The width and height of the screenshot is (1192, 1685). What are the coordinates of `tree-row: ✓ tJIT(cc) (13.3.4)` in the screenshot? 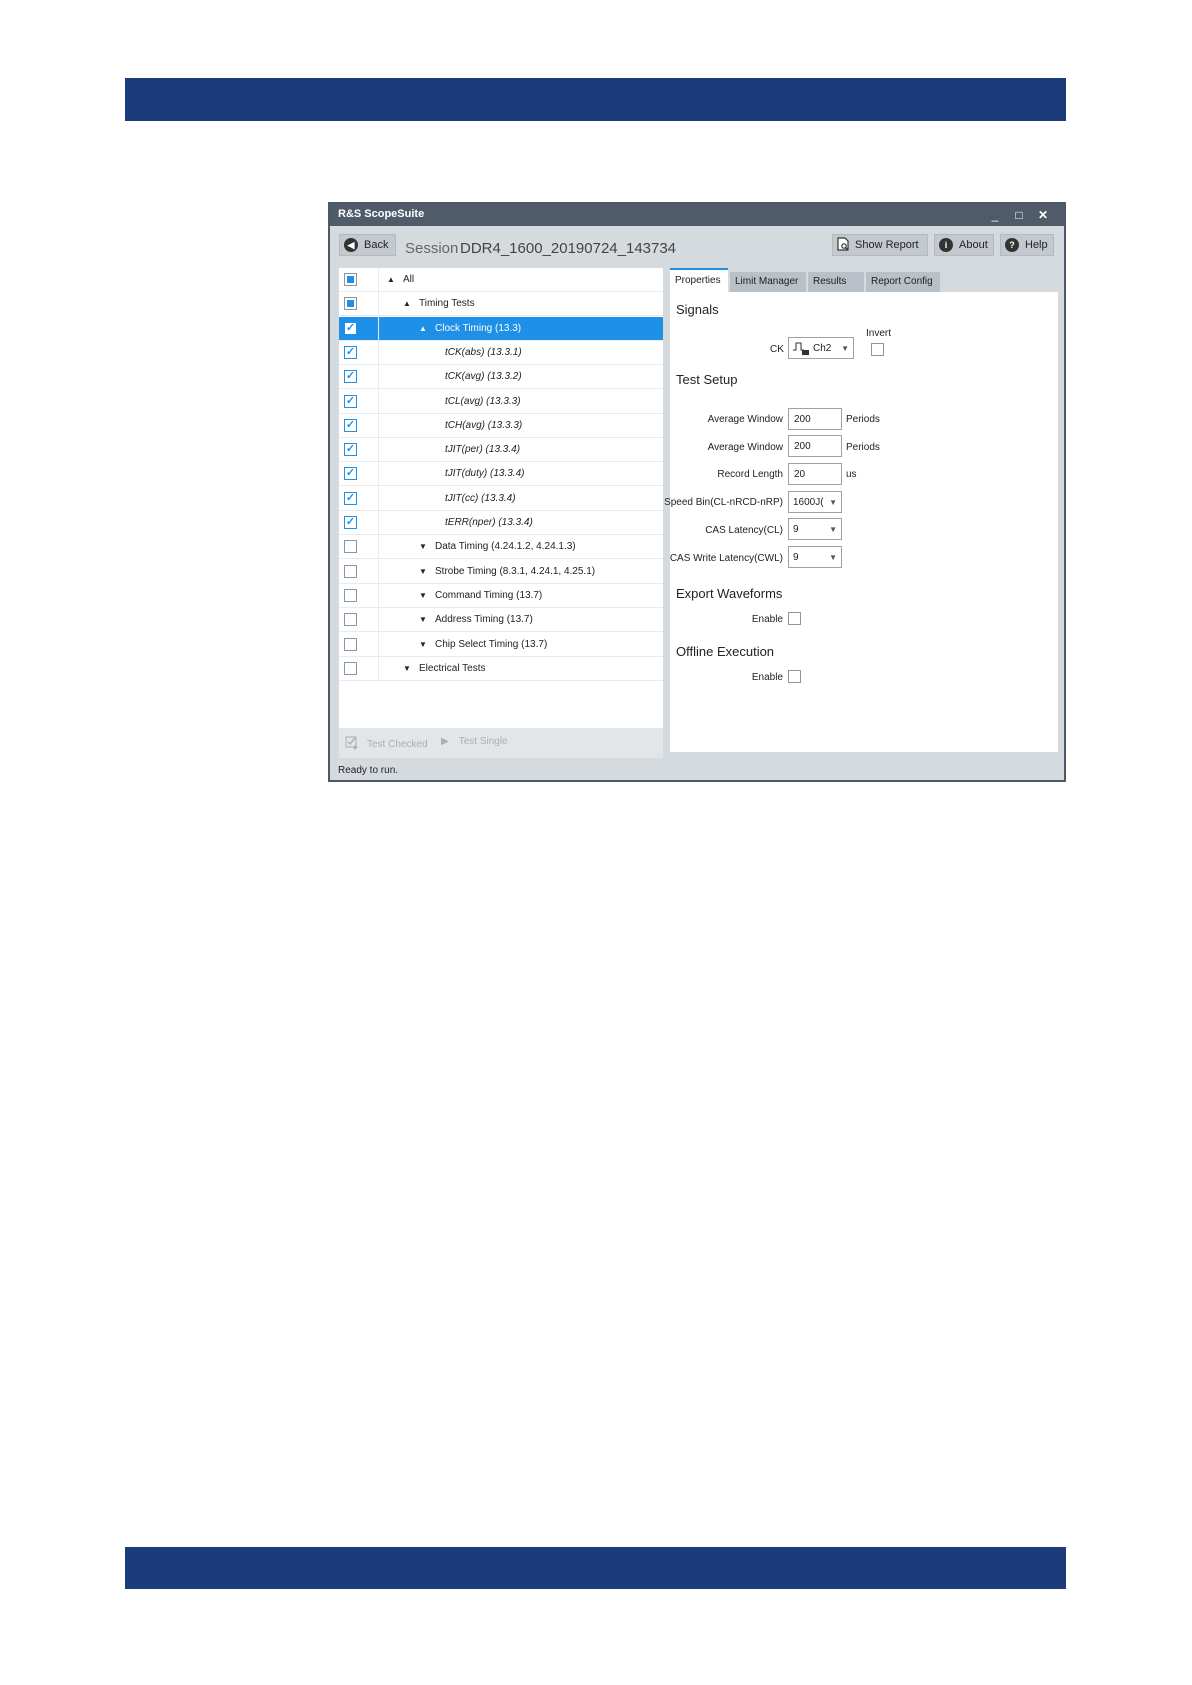 It's located at (501, 498).